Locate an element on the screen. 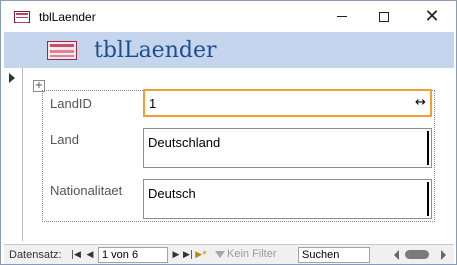  first-record-icon: |◀ is located at coordinates (76, 255).